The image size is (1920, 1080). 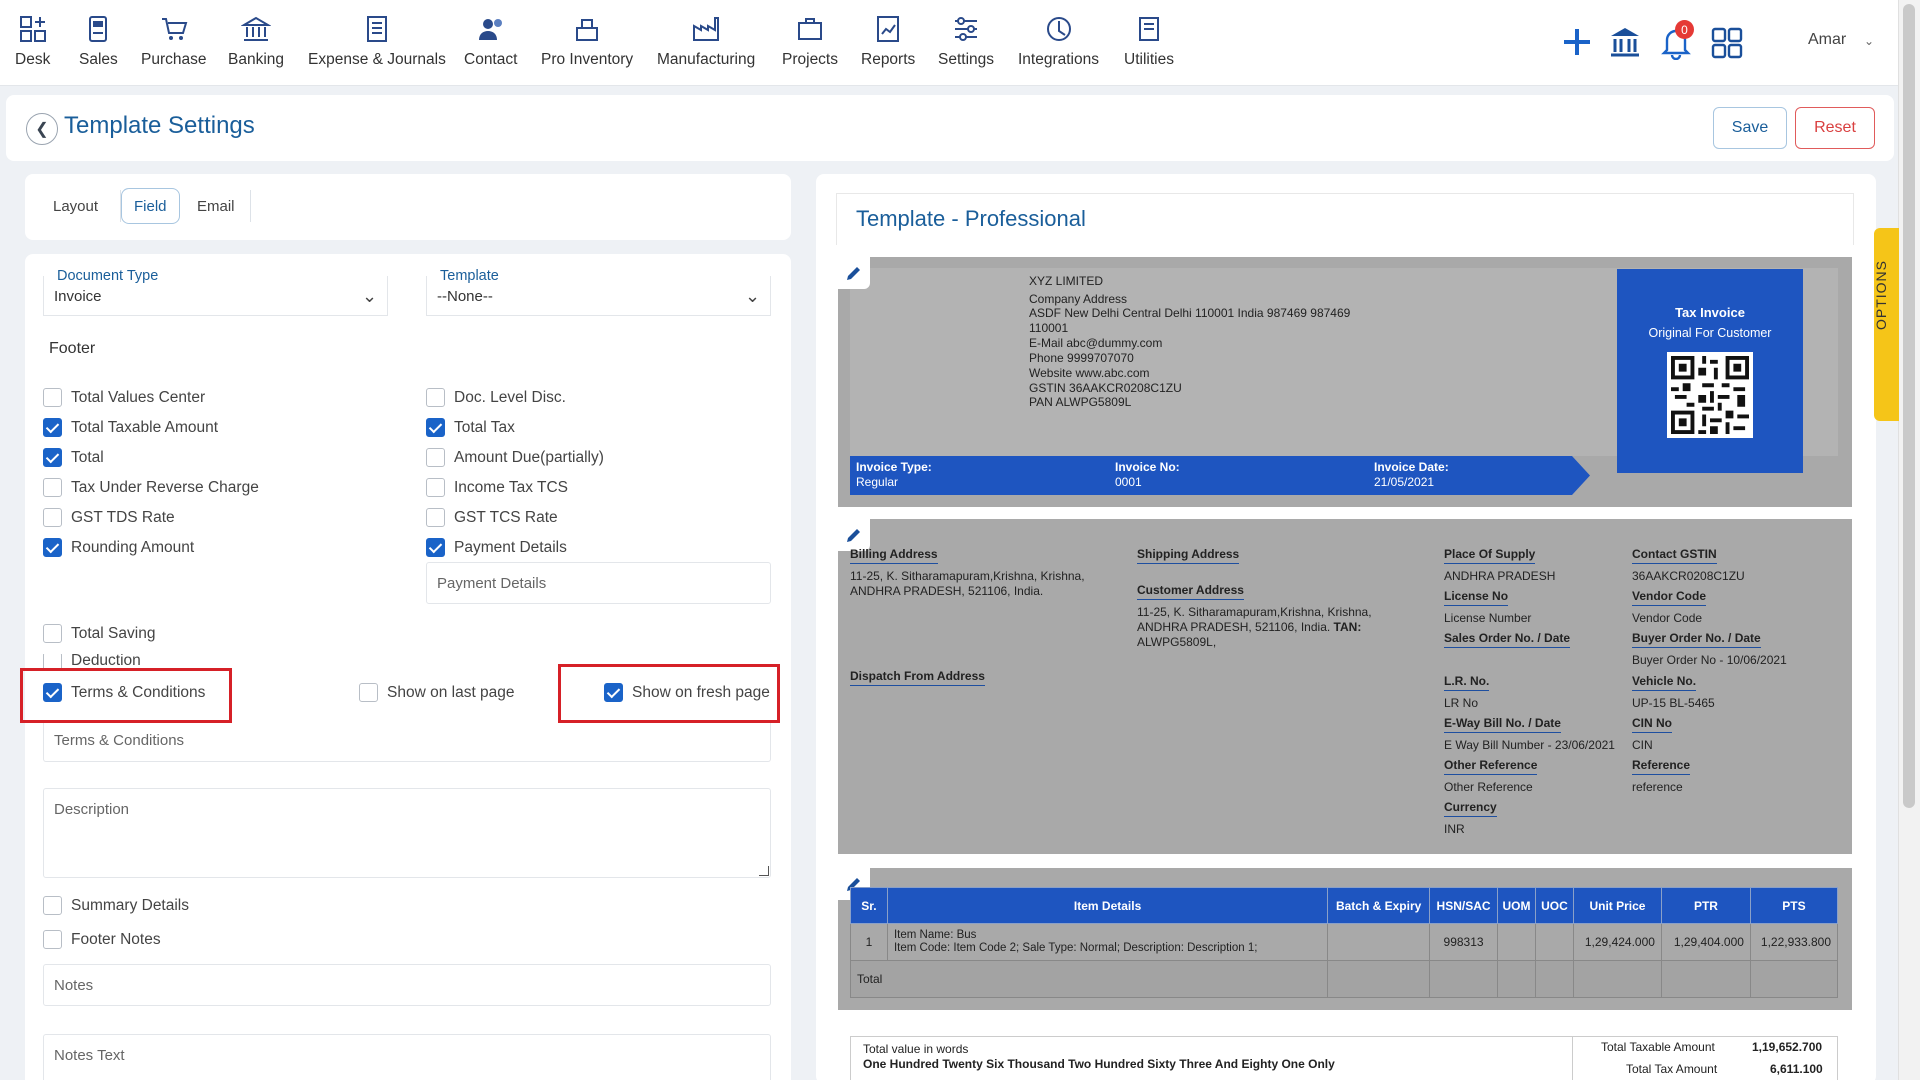 I want to click on checkbox-label: Payment Details, so click(x=510, y=547).